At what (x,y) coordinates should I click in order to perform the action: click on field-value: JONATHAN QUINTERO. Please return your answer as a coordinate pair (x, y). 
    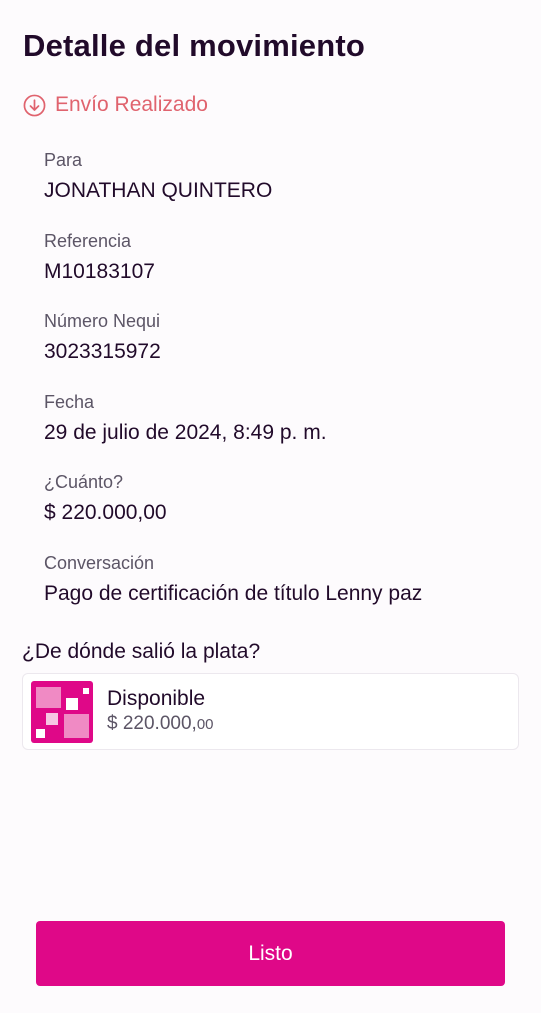
    Looking at the image, I should click on (158, 190).